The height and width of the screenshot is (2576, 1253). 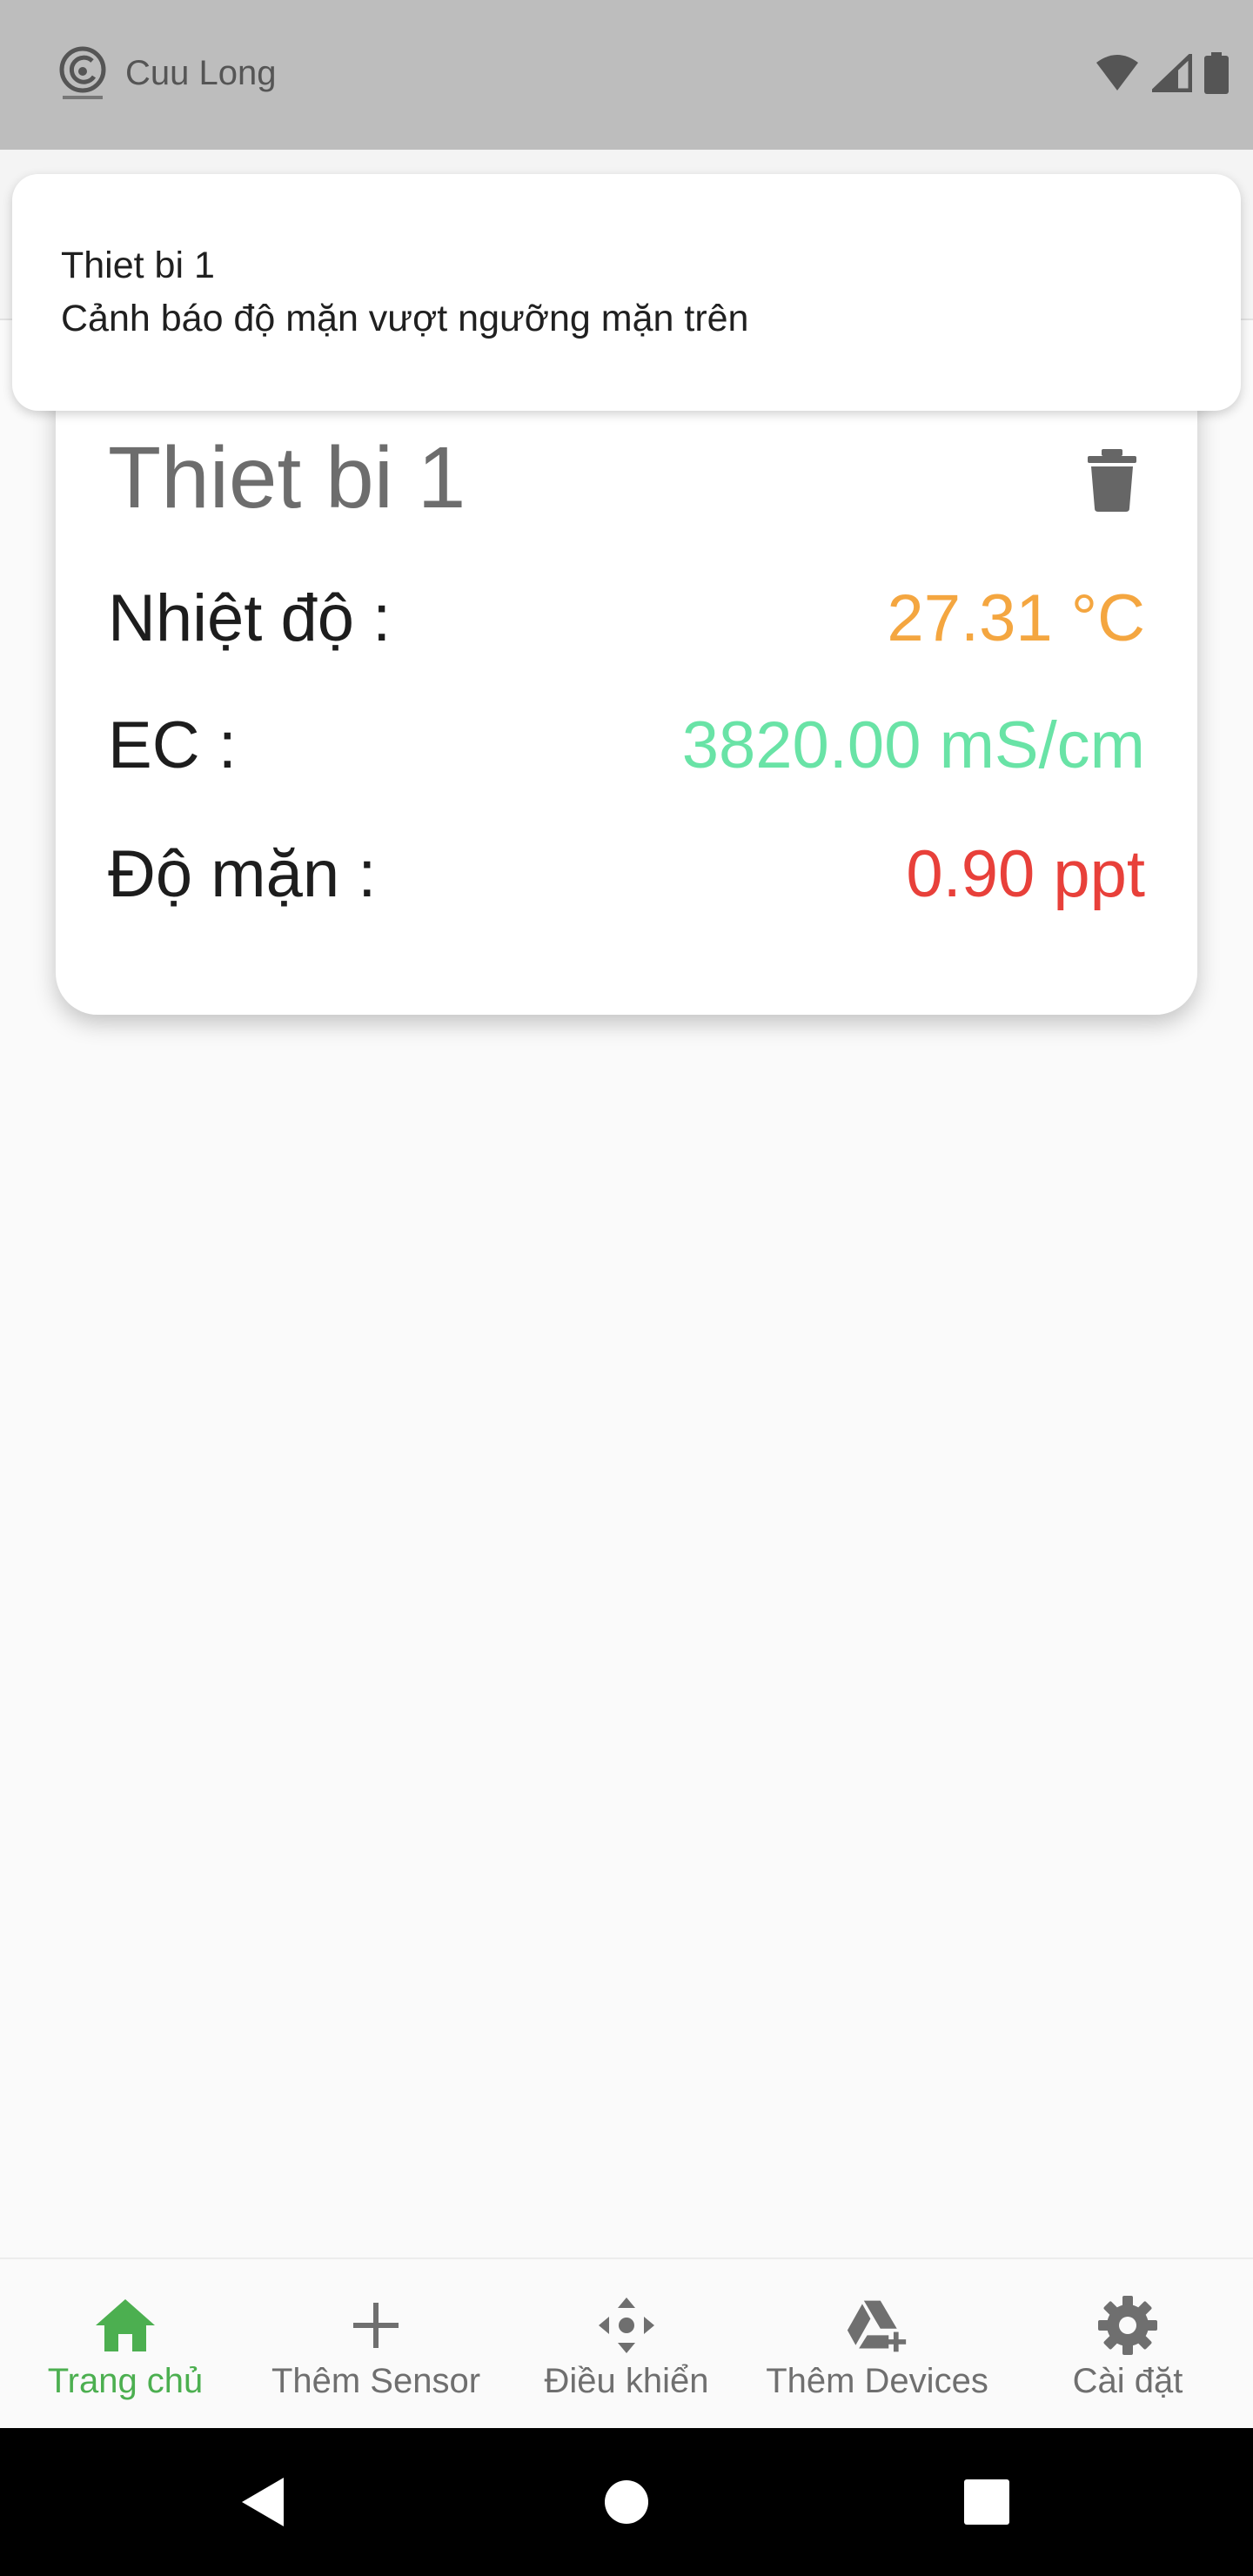 I want to click on wifi-icon, so click(x=1117, y=73).